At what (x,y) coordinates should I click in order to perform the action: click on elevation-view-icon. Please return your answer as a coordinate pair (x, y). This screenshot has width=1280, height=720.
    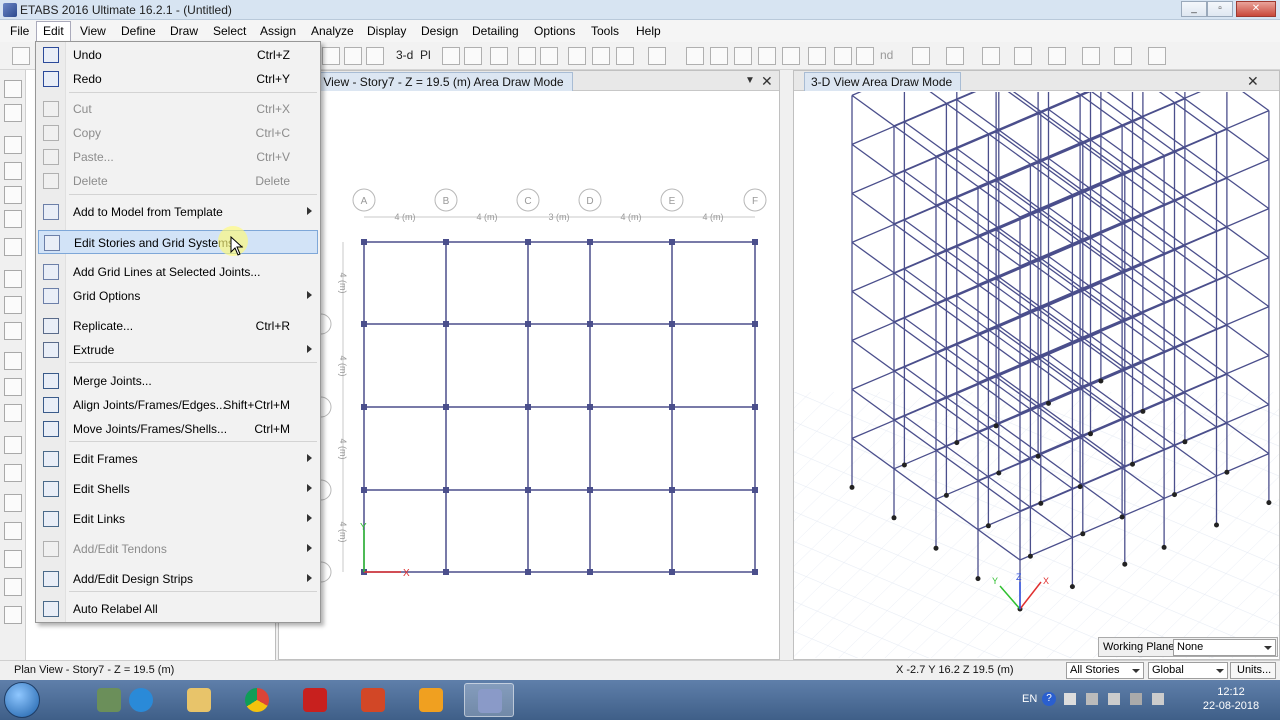
    Looking at the image, I should click on (451, 56).